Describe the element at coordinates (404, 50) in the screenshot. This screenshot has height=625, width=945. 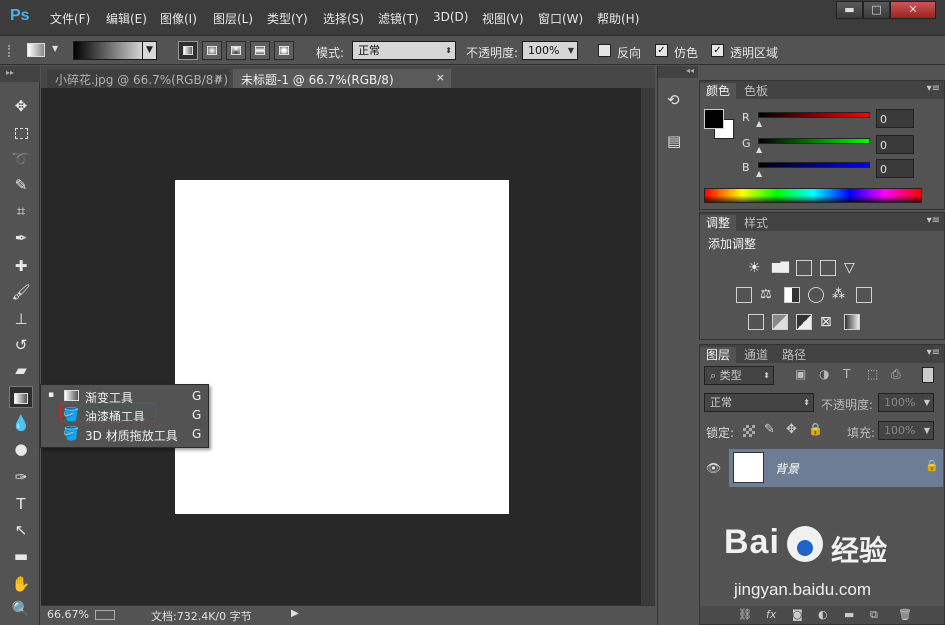
I see `mode-select: 正常 ⬍` at that location.